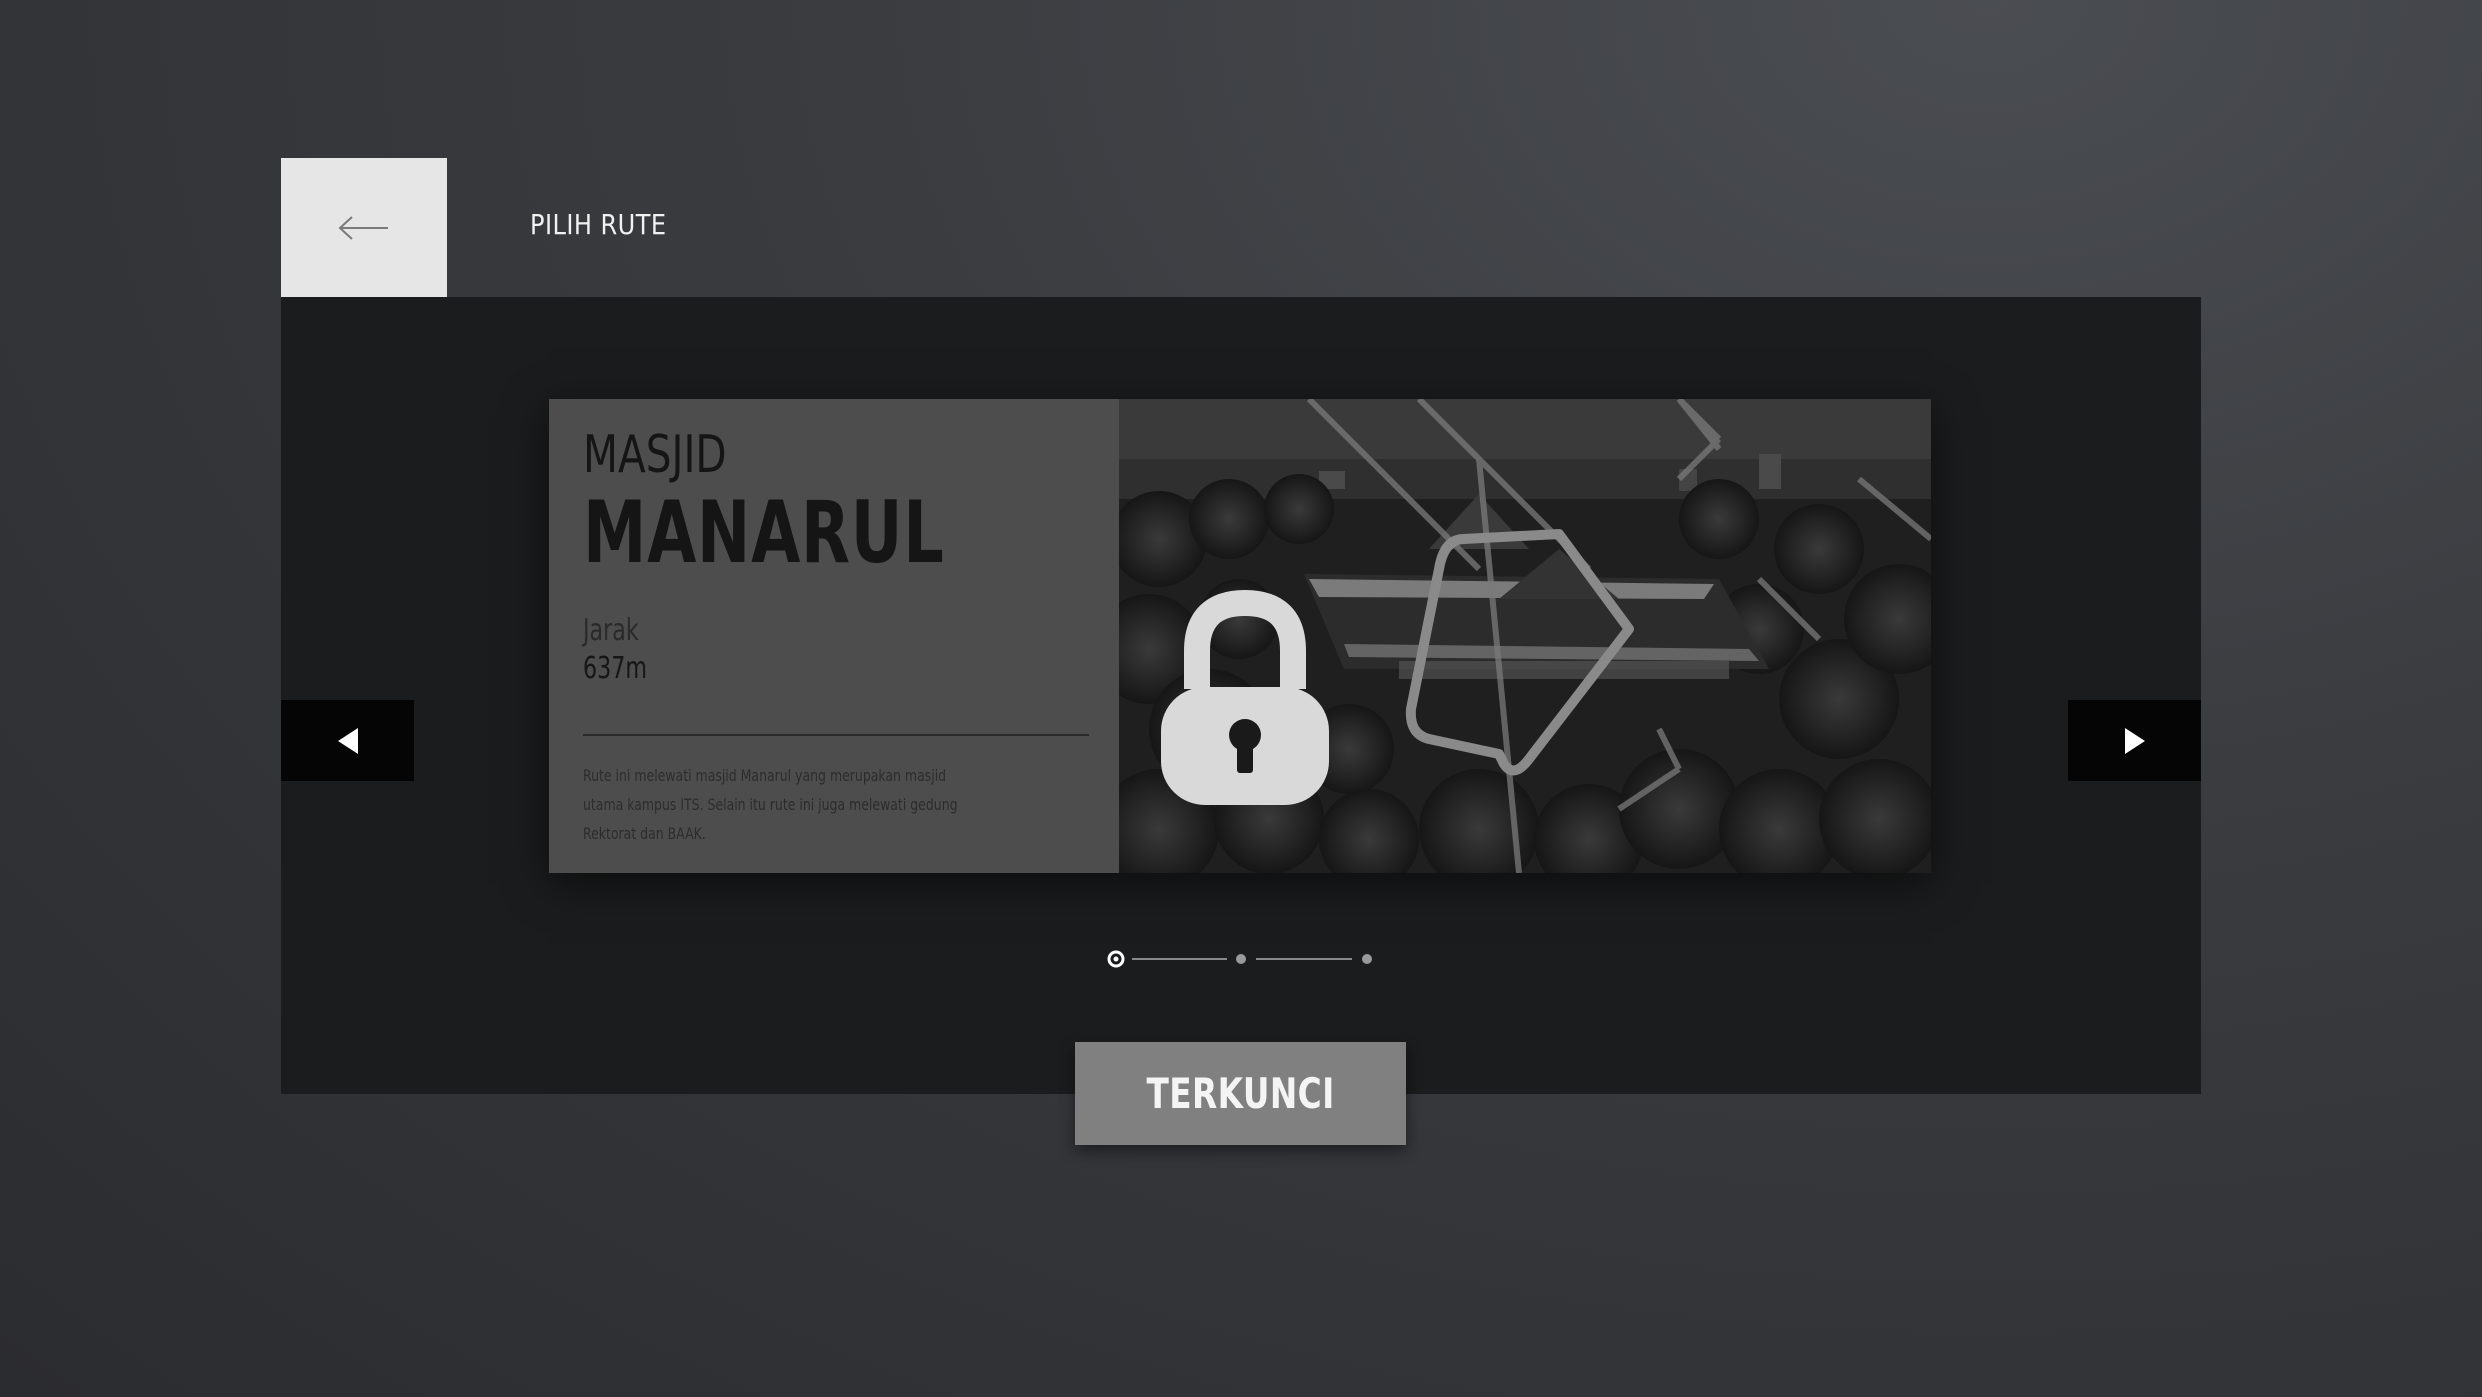 The height and width of the screenshot is (1397, 2482). What do you see at coordinates (1525, 636) in the screenshot?
I see `route-photo` at bounding box center [1525, 636].